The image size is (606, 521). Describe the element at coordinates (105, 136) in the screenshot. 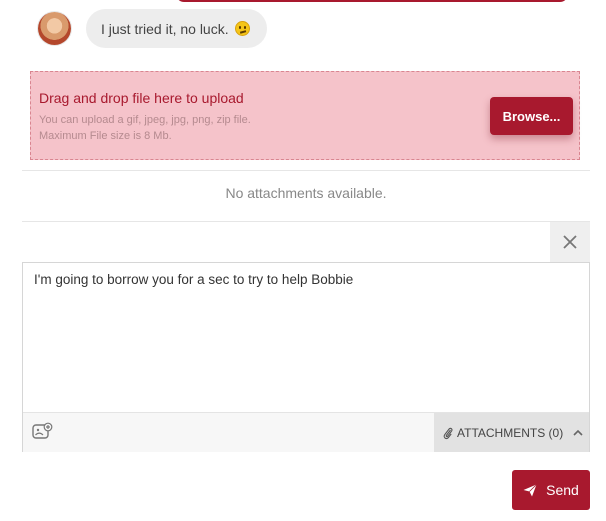

I see `max-size-text: Maximum File size is 8 Mb.` at that location.